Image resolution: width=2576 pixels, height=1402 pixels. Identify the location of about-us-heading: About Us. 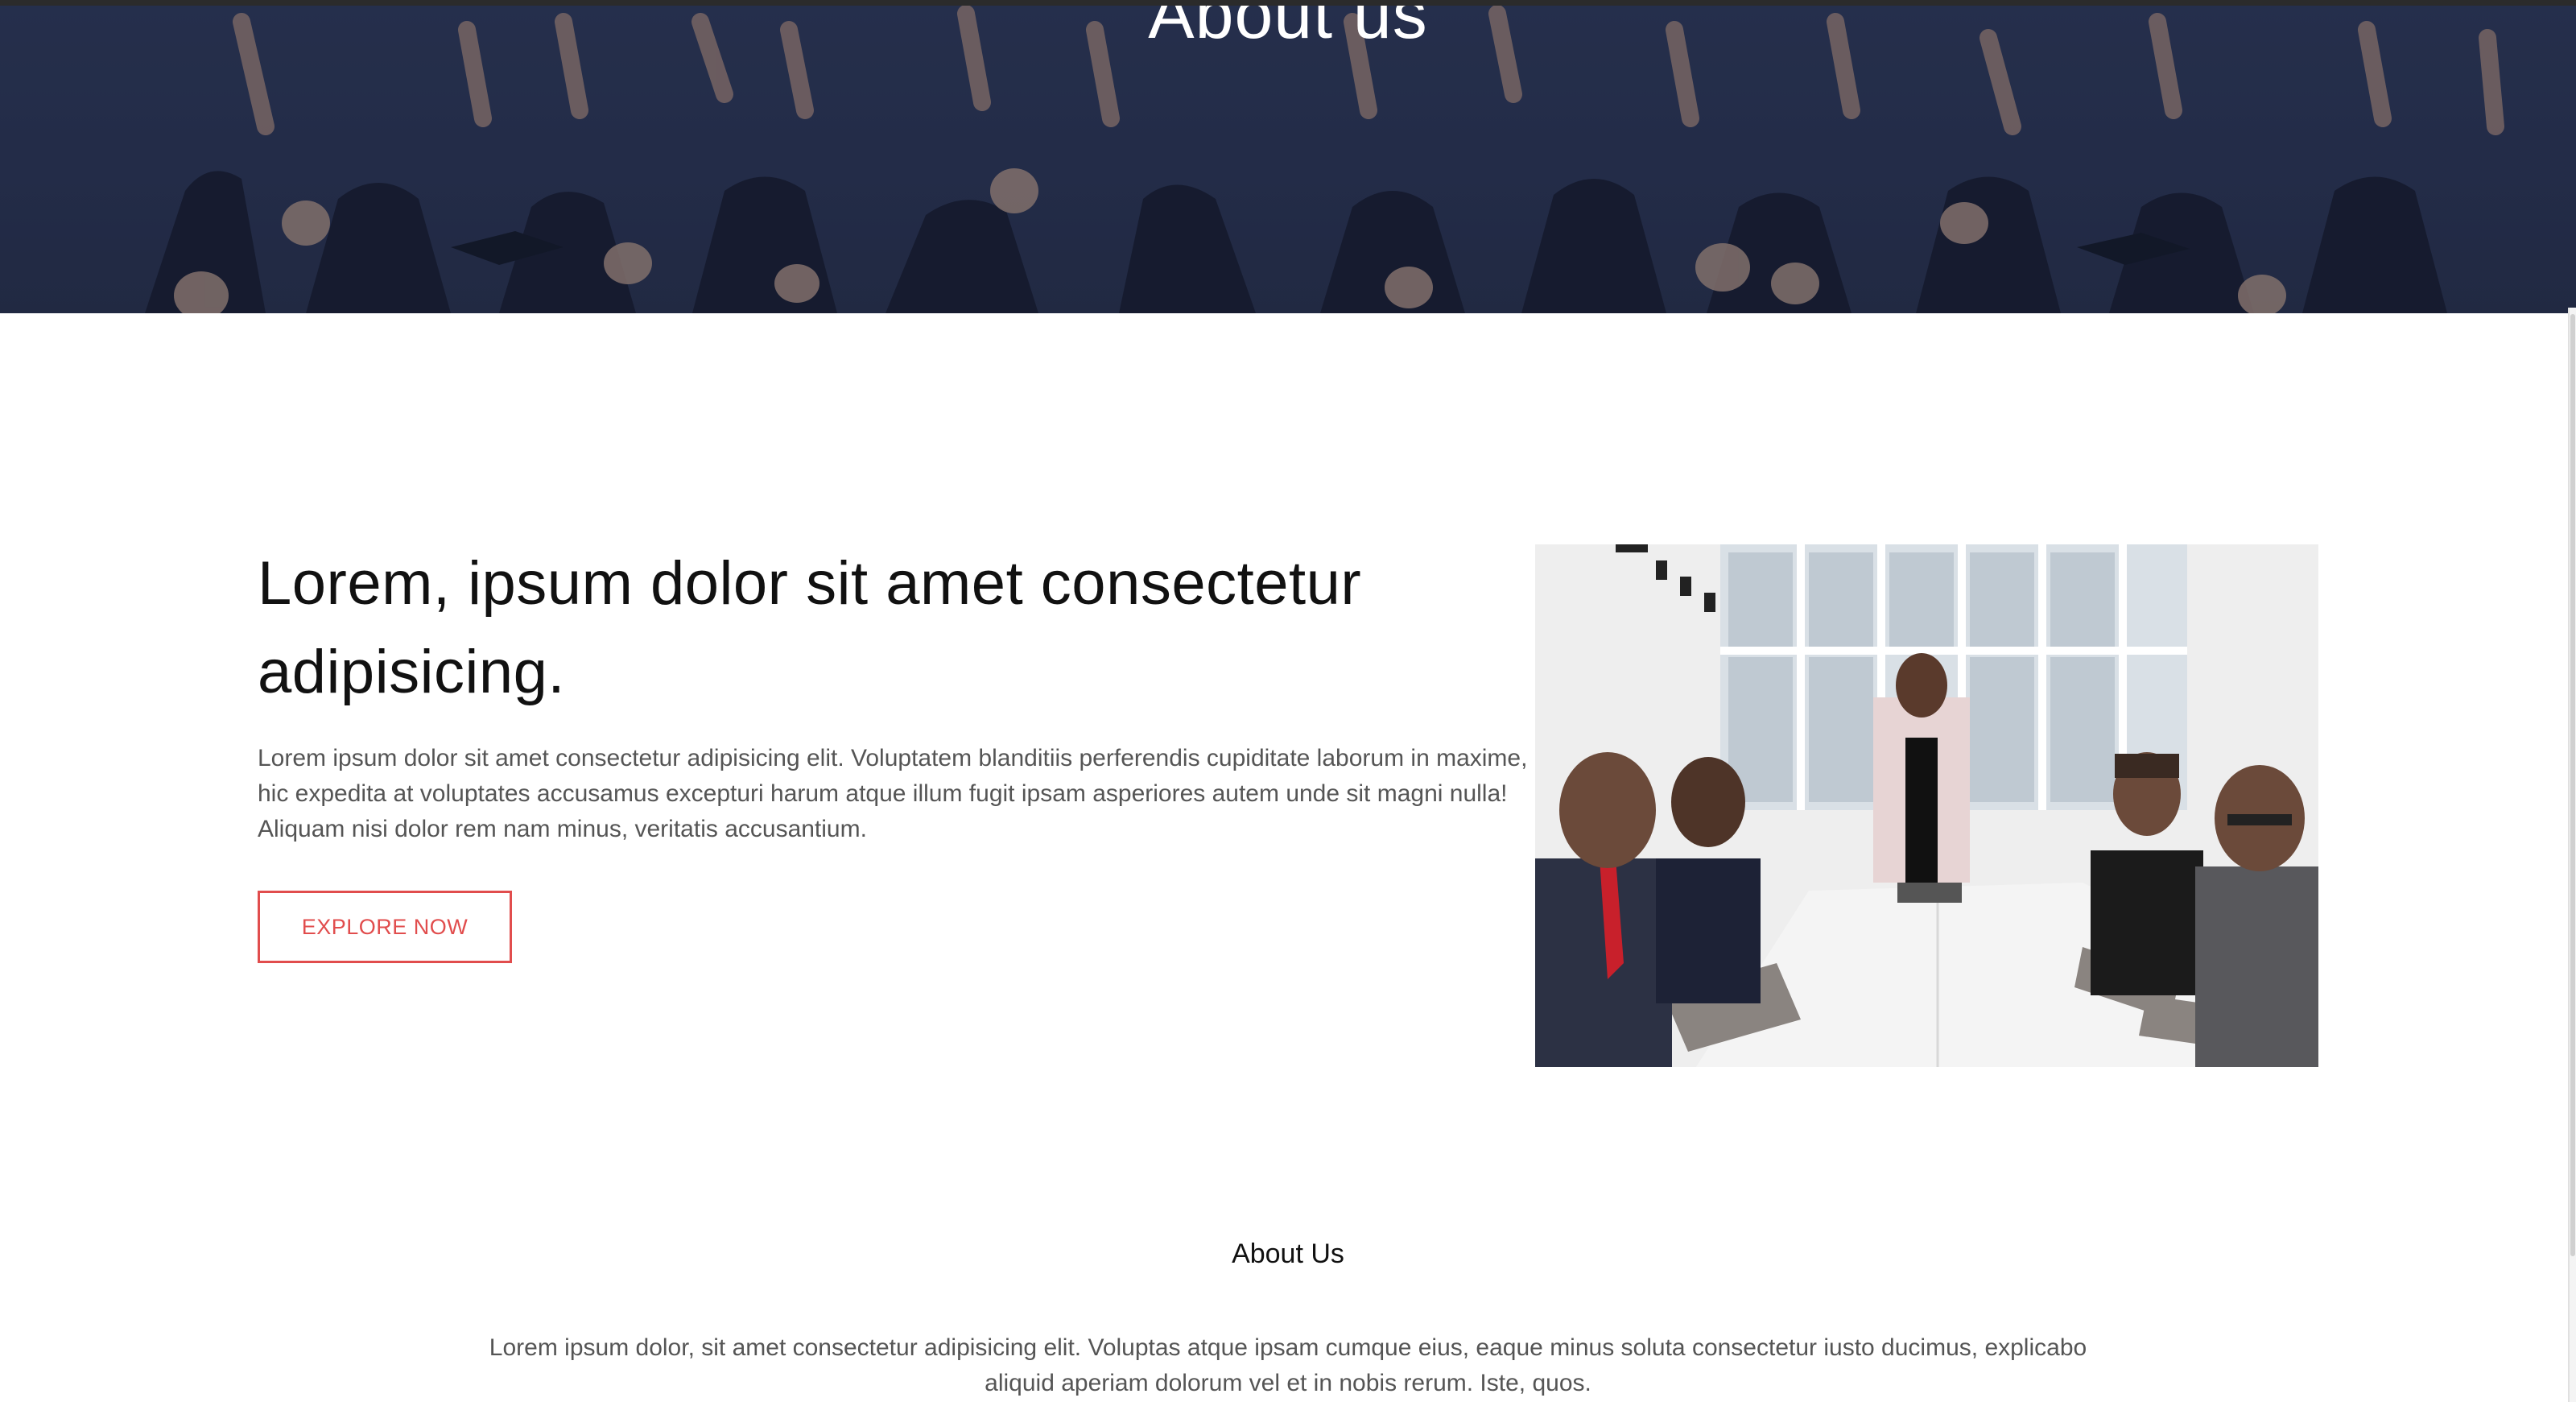
(1288, 1254).